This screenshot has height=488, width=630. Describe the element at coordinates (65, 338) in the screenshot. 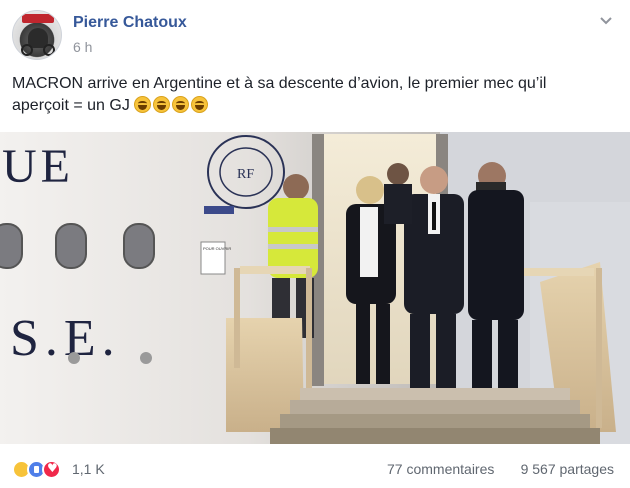

I see `plane-lettering-bottom: S.E.` at that location.